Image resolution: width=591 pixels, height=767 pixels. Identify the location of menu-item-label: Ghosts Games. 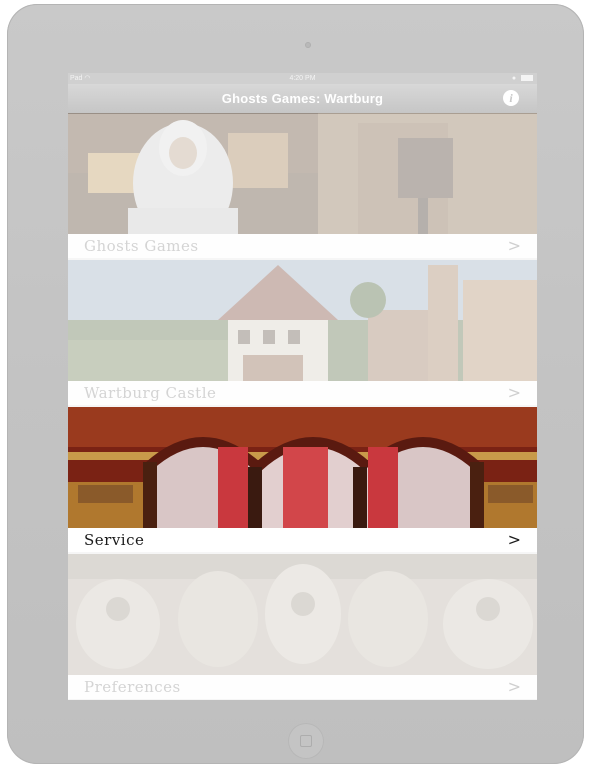
(141, 246).